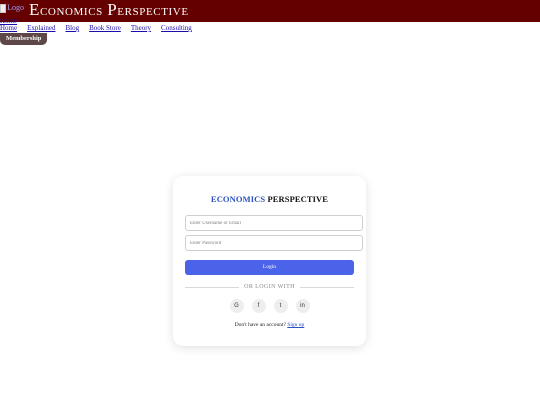 The image size is (540, 405). What do you see at coordinates (141, 29) in the screenshot?
I see `nav-theory: Theory` at bounding box center [141, 29].